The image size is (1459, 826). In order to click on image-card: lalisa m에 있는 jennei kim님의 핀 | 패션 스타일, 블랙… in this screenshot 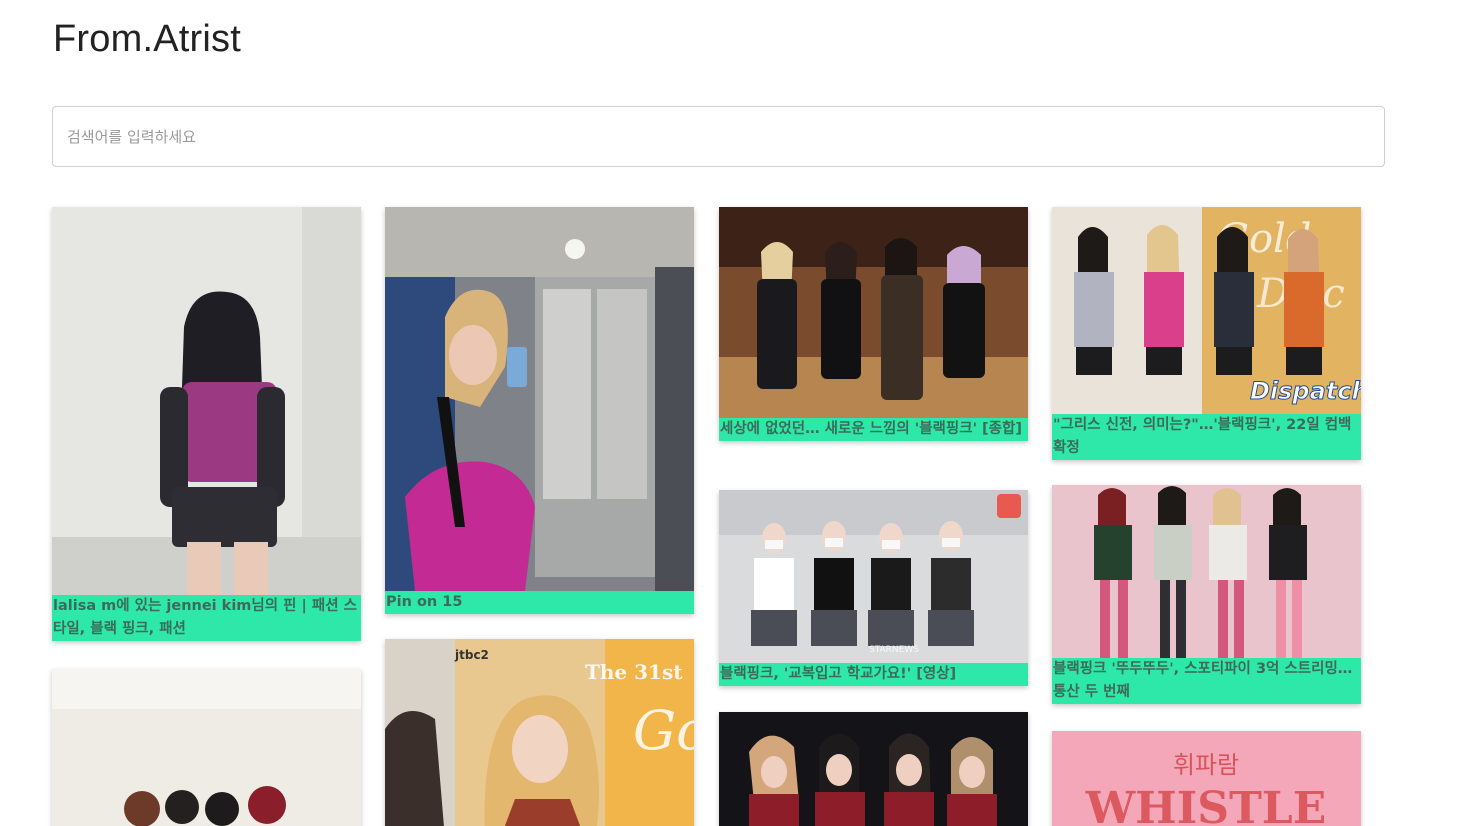, I will do `click(206, 424)`.